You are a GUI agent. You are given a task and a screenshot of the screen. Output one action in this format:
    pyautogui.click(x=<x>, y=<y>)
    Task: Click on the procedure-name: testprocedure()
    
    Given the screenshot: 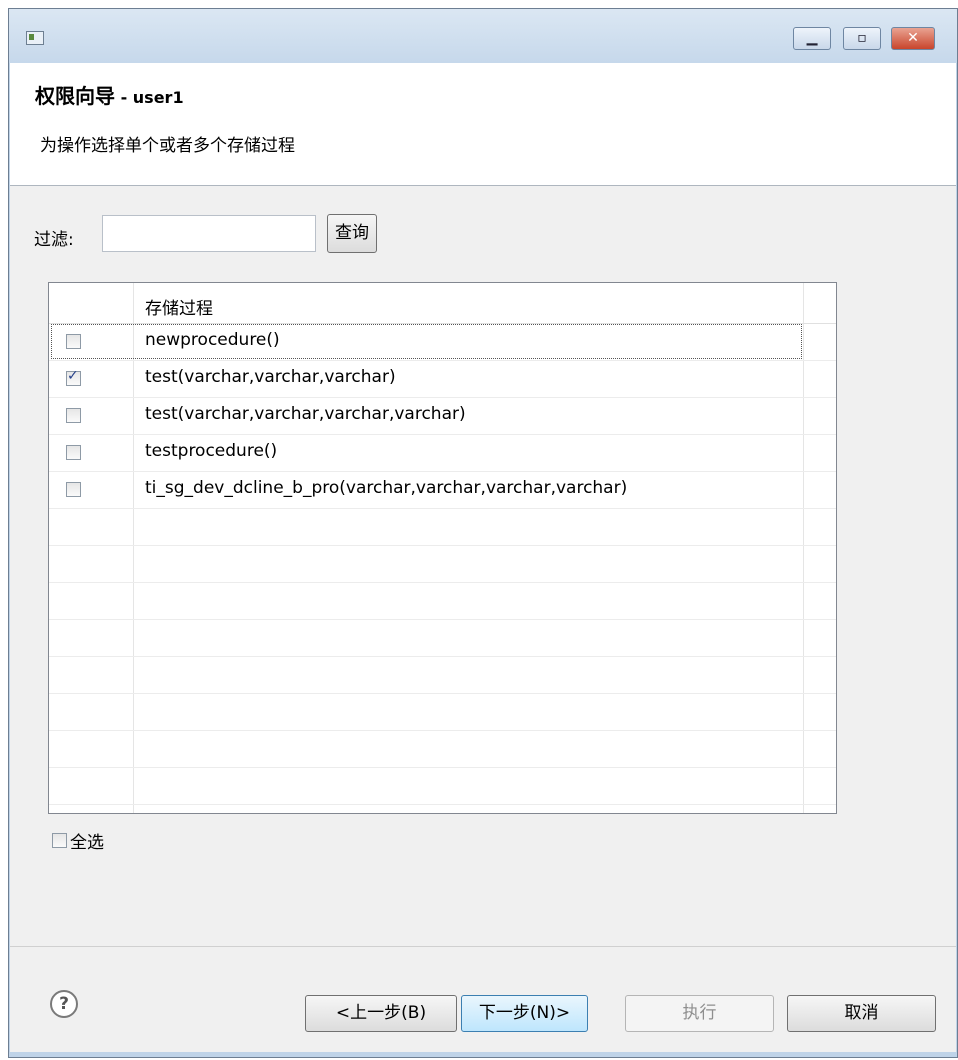 What is the action you would take?
    pyautogui.click(x=211, y=451)
    